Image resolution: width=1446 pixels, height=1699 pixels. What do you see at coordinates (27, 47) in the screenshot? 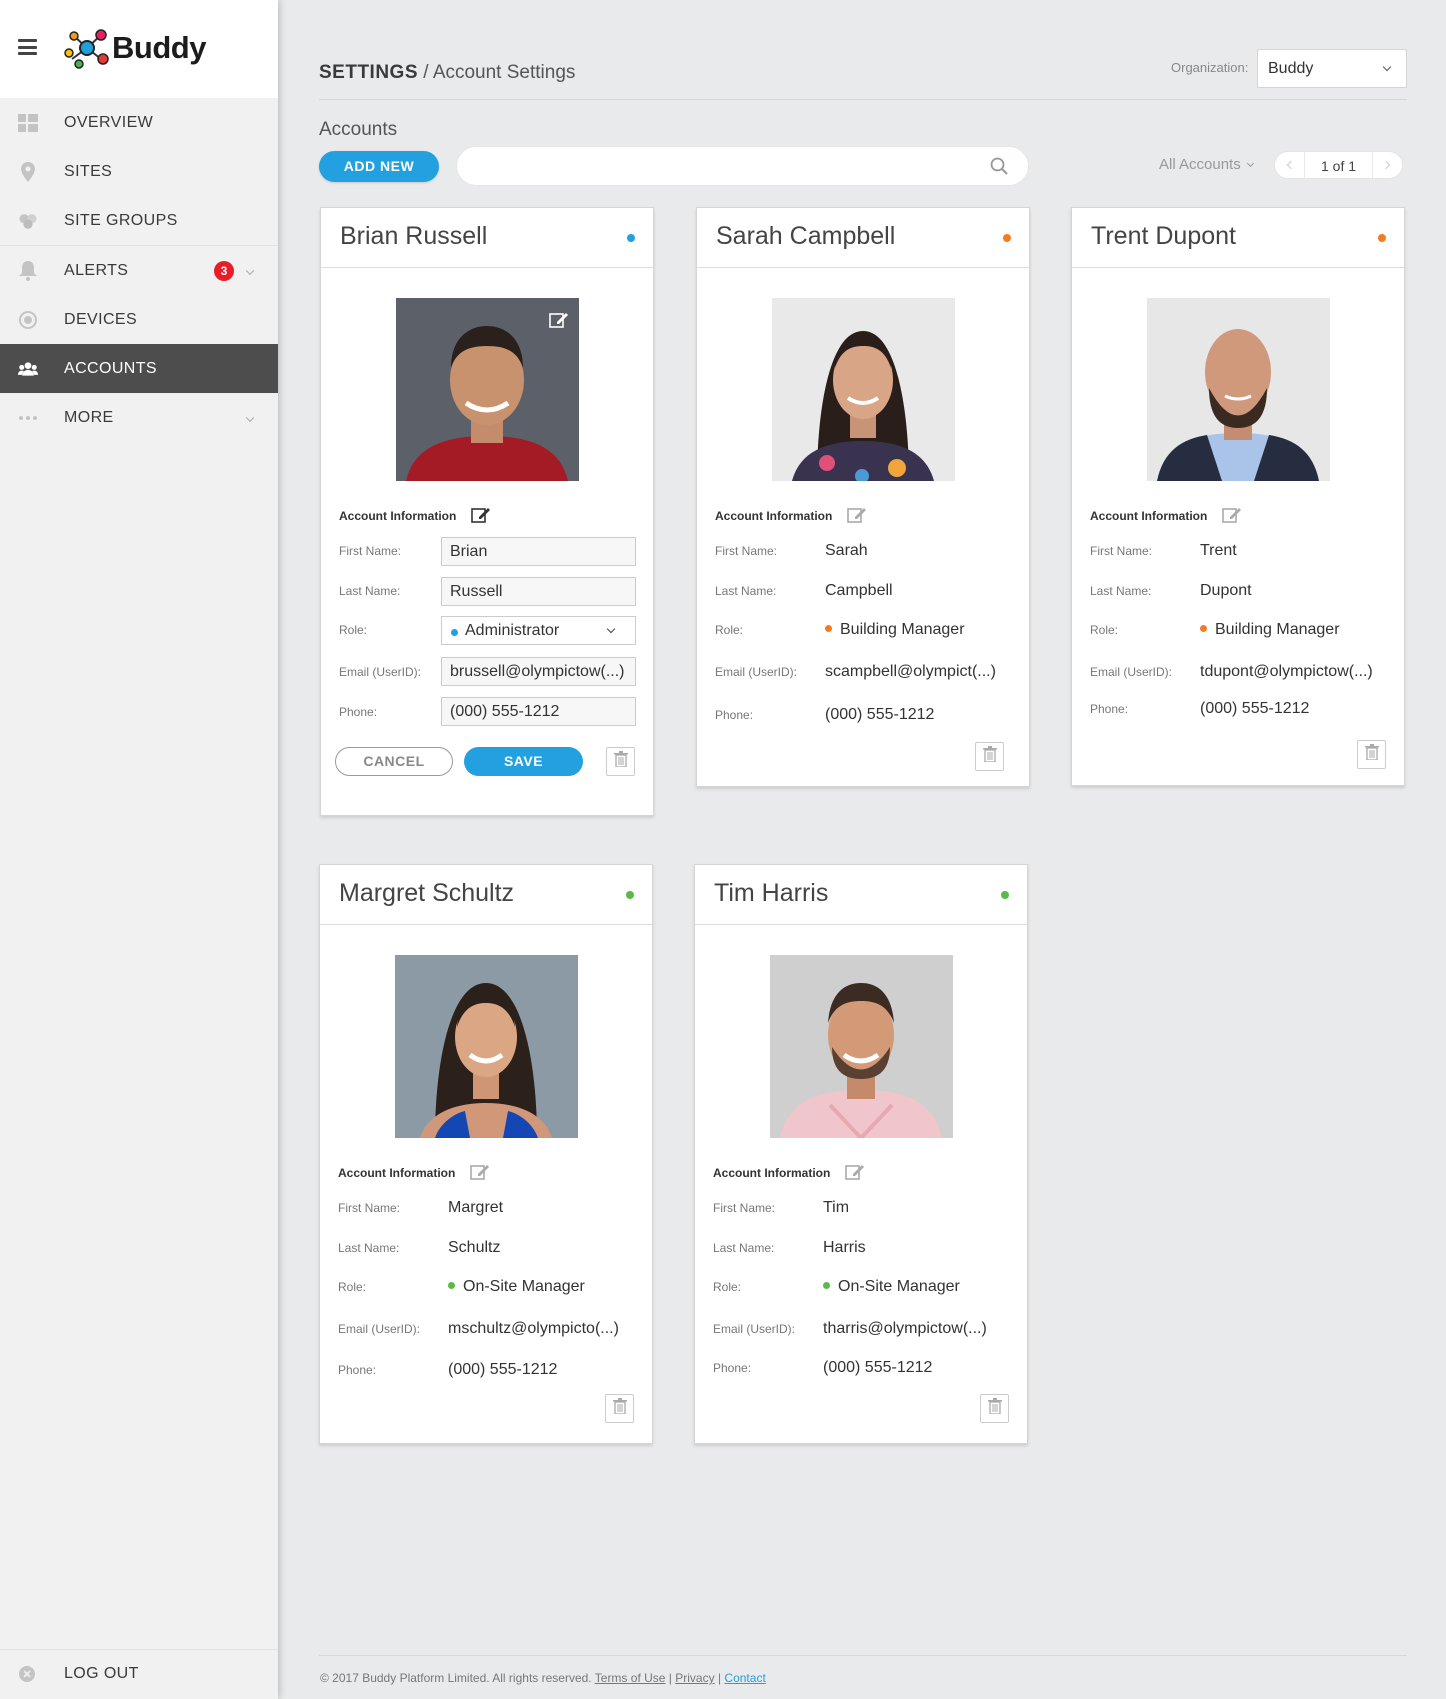
I see `hamburger-menu-icon` at bounding box center [27, 47].